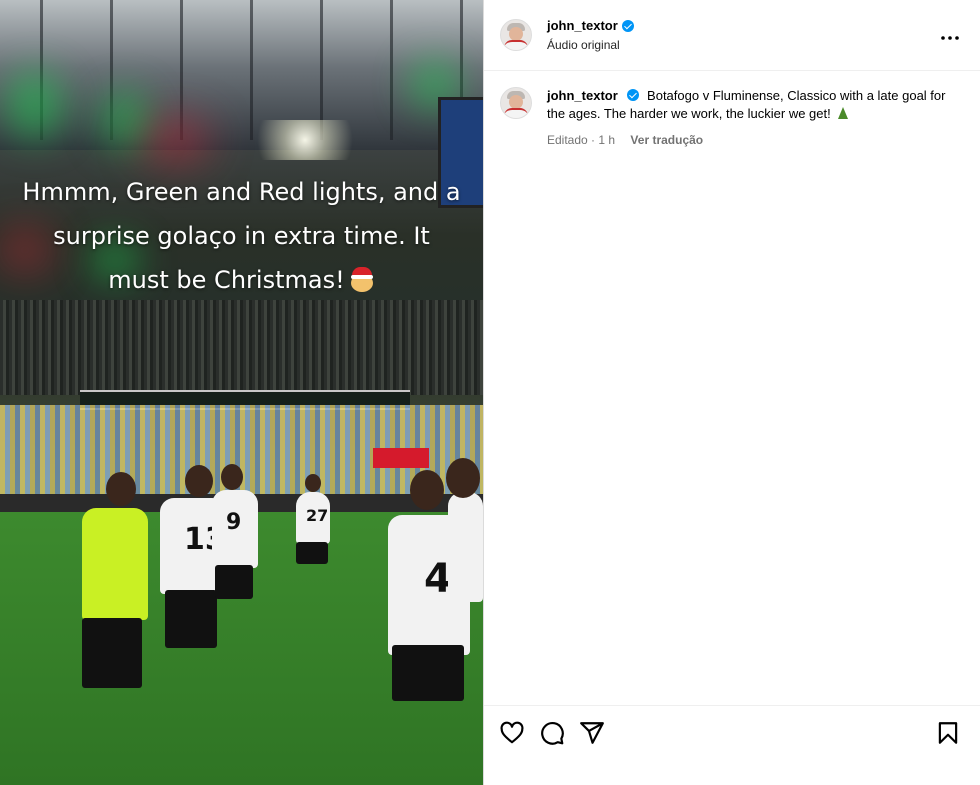 This screenshot has width=980, height=785. What do you see at coordinates (582, 95) in the screenshot?
I see `caption-username-link: john_textor` at bounding box center [582, 95].